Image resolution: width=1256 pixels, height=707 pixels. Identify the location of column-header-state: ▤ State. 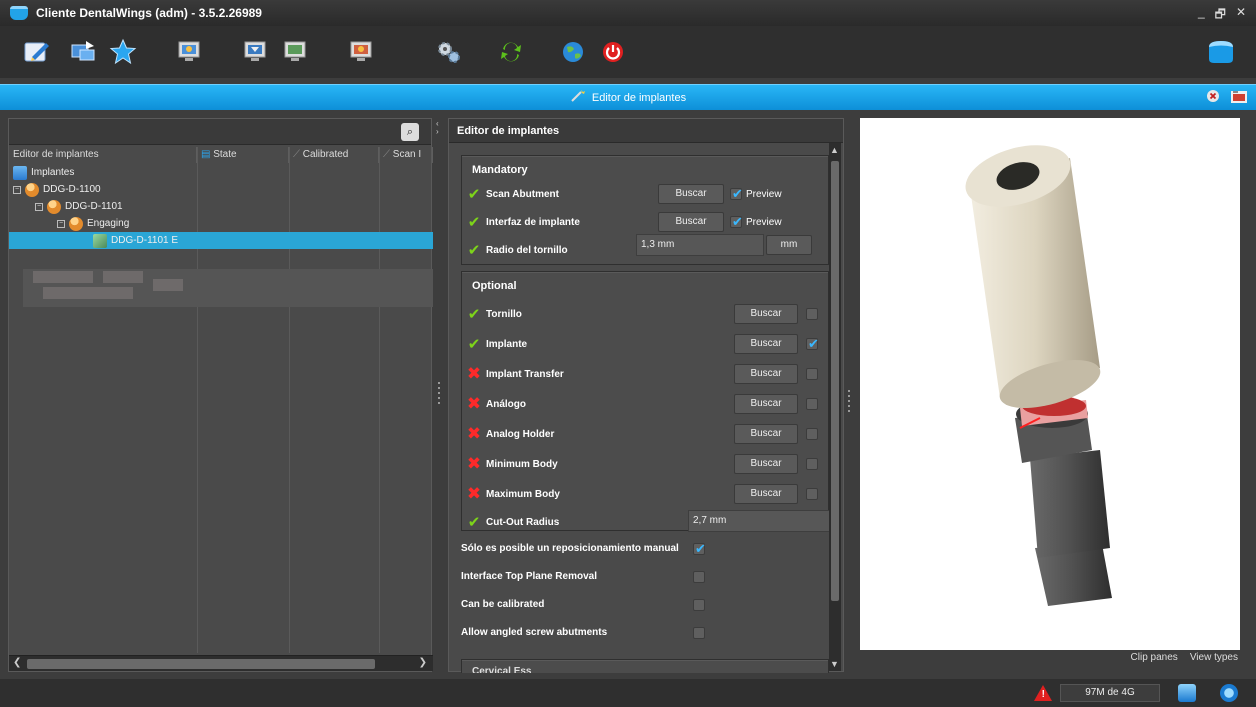
(243, 155).